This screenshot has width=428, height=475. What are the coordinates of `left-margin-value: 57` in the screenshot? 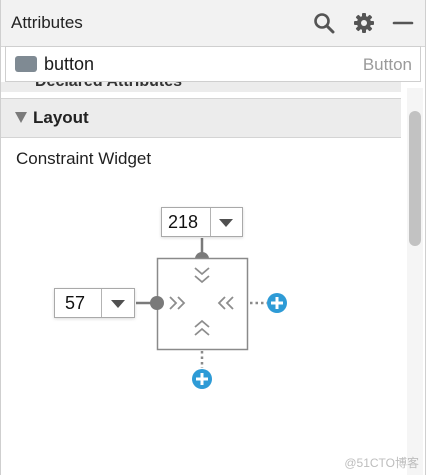 It's located at (78, 303).